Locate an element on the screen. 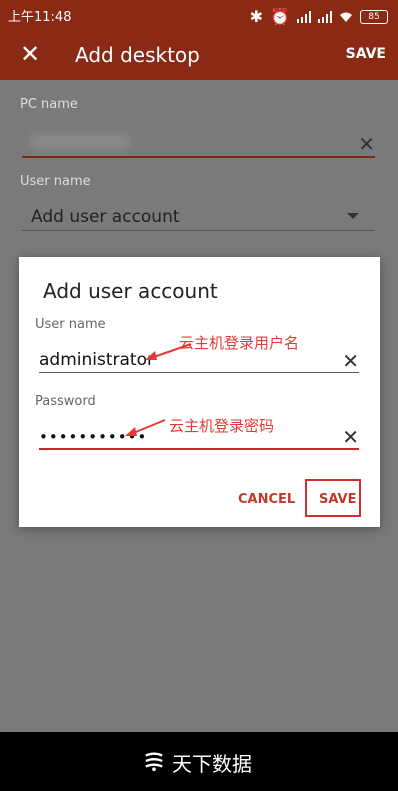  username-annotation: 云主机登录用户名 is located at coordinates (239, 343).